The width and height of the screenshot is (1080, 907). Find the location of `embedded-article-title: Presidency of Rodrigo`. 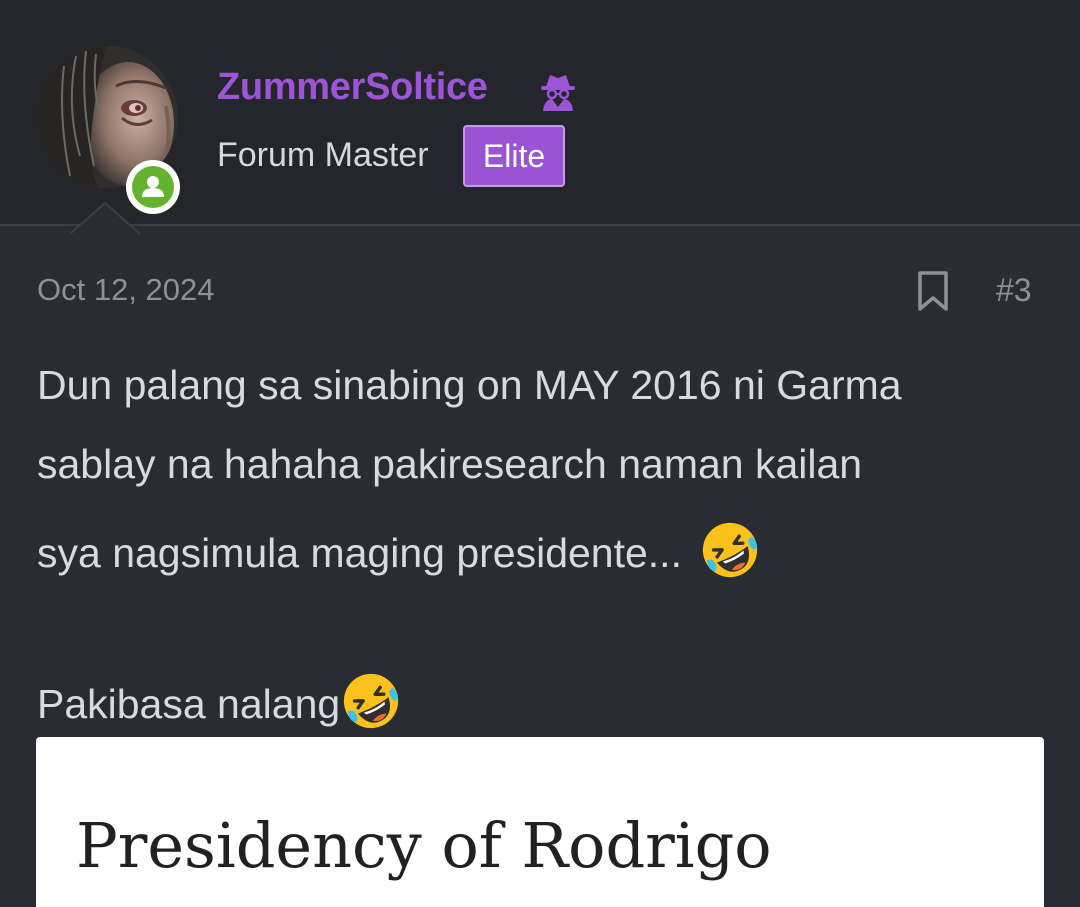

embedded-article-title: Presidency of Rodrigo is located at coordinates (424, 845).